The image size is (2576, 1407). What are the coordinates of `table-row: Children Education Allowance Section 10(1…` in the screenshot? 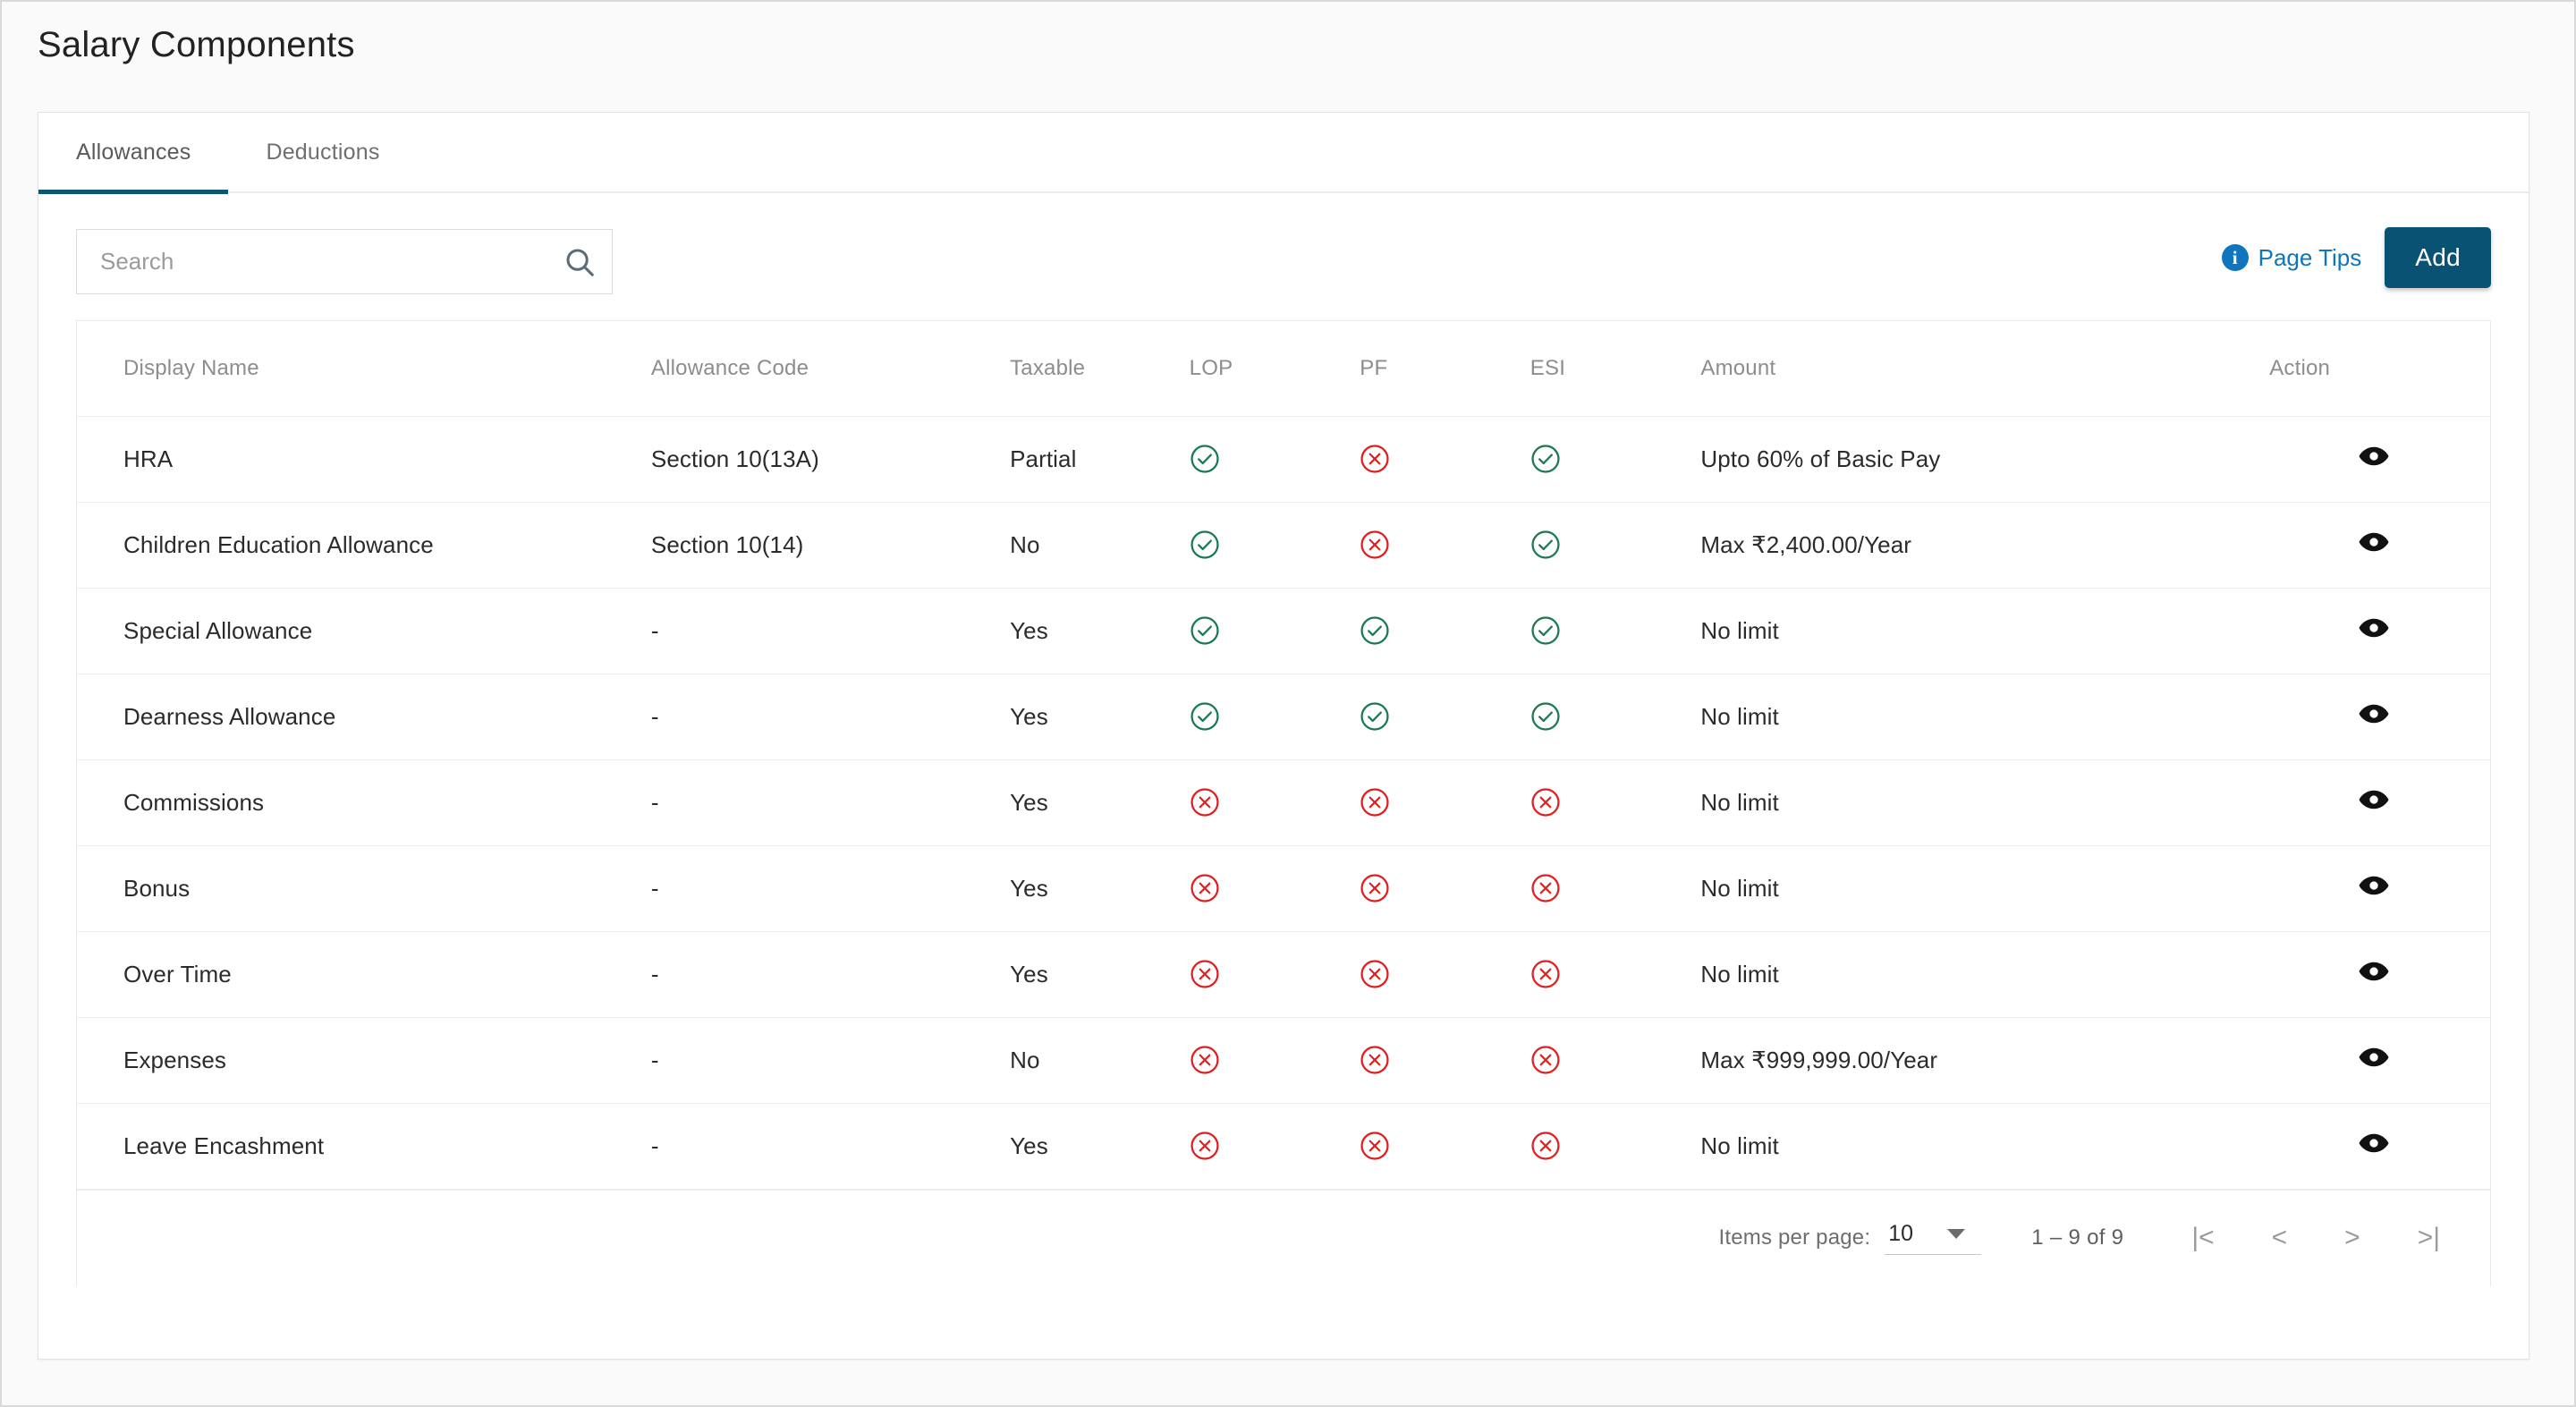 It's located at (1283, 545).